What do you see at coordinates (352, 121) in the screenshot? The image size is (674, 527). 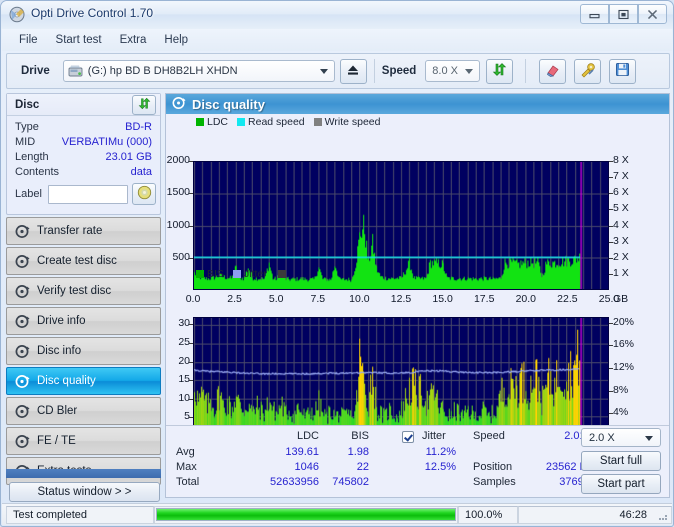 I see `legend-label: Write speed` at bounding box center [352, 121].